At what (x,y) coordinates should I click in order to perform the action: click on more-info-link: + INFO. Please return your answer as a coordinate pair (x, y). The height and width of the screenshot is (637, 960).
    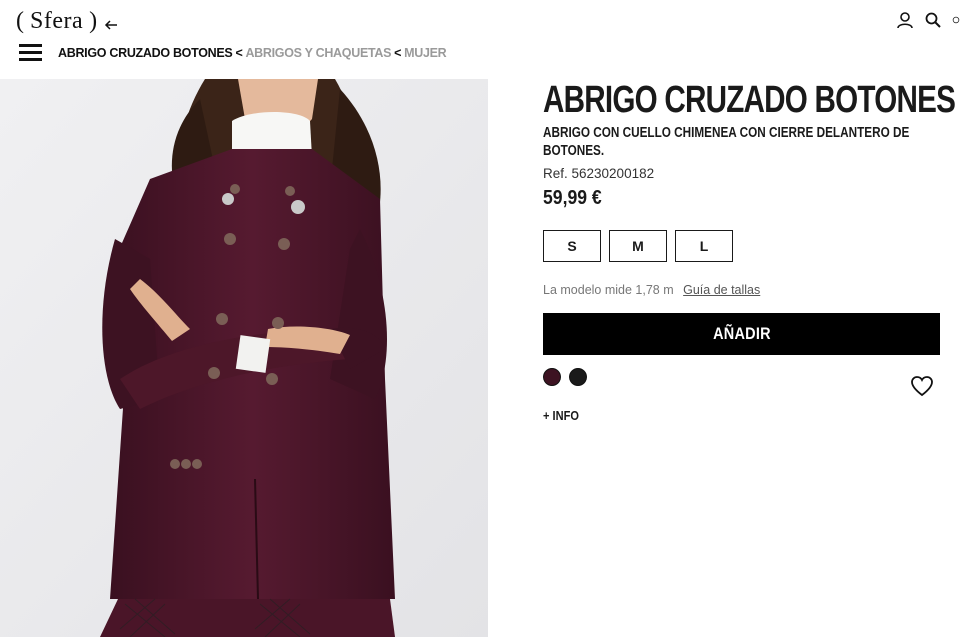
    Looking at the image, I should click on (561, 415).